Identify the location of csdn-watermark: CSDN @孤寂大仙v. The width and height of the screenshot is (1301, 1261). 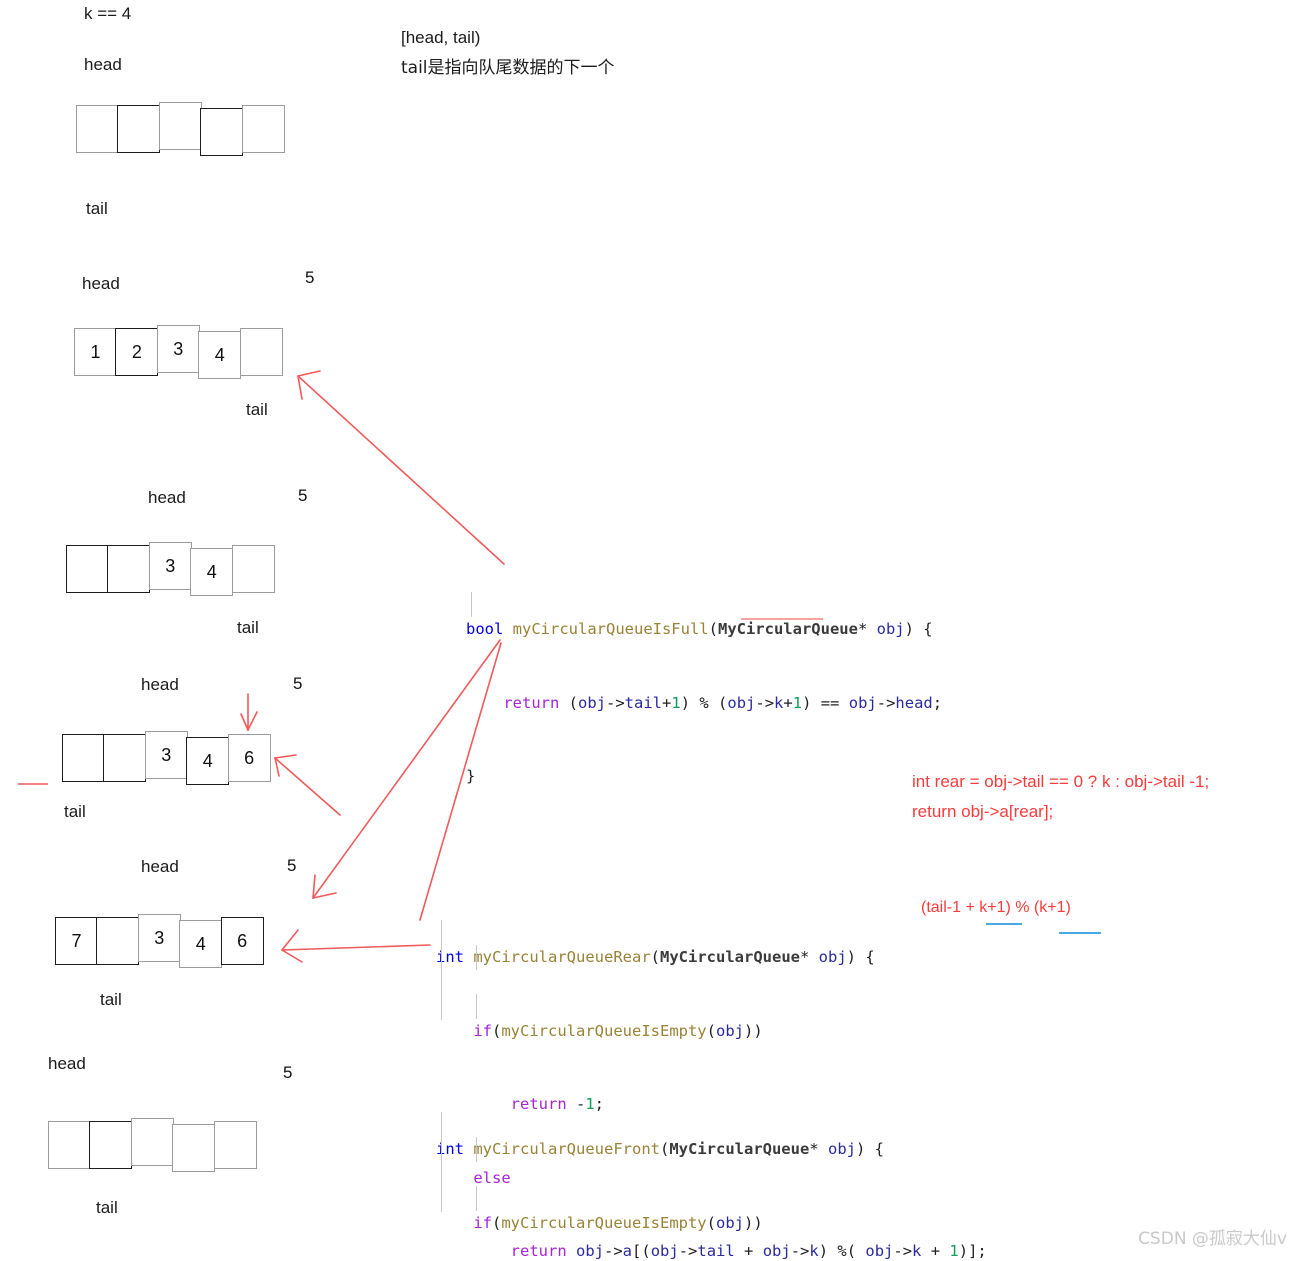
(1212, 1239).